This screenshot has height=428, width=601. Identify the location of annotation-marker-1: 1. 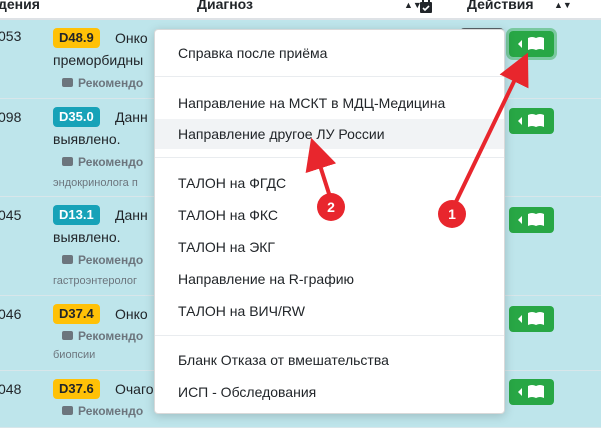
(452, 214).